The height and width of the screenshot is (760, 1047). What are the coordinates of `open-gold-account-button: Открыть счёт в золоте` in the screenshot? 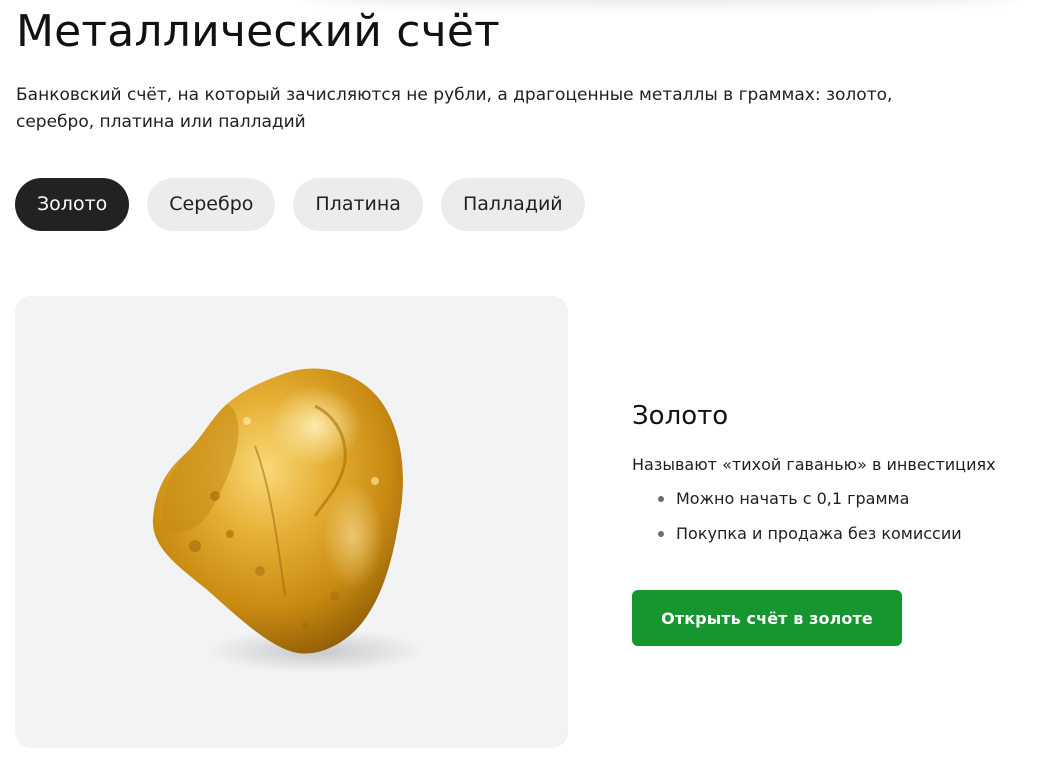 It's located at (767, 618).